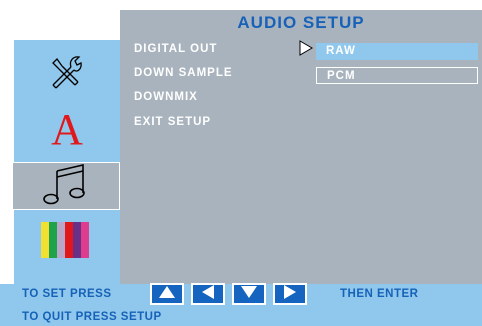 The height and width of the screenshot is (326, 482). What do you see at coordinates (306, 50) in the screenshot?
I see `selection-arrow-icon` at bounding box center [306, 50].